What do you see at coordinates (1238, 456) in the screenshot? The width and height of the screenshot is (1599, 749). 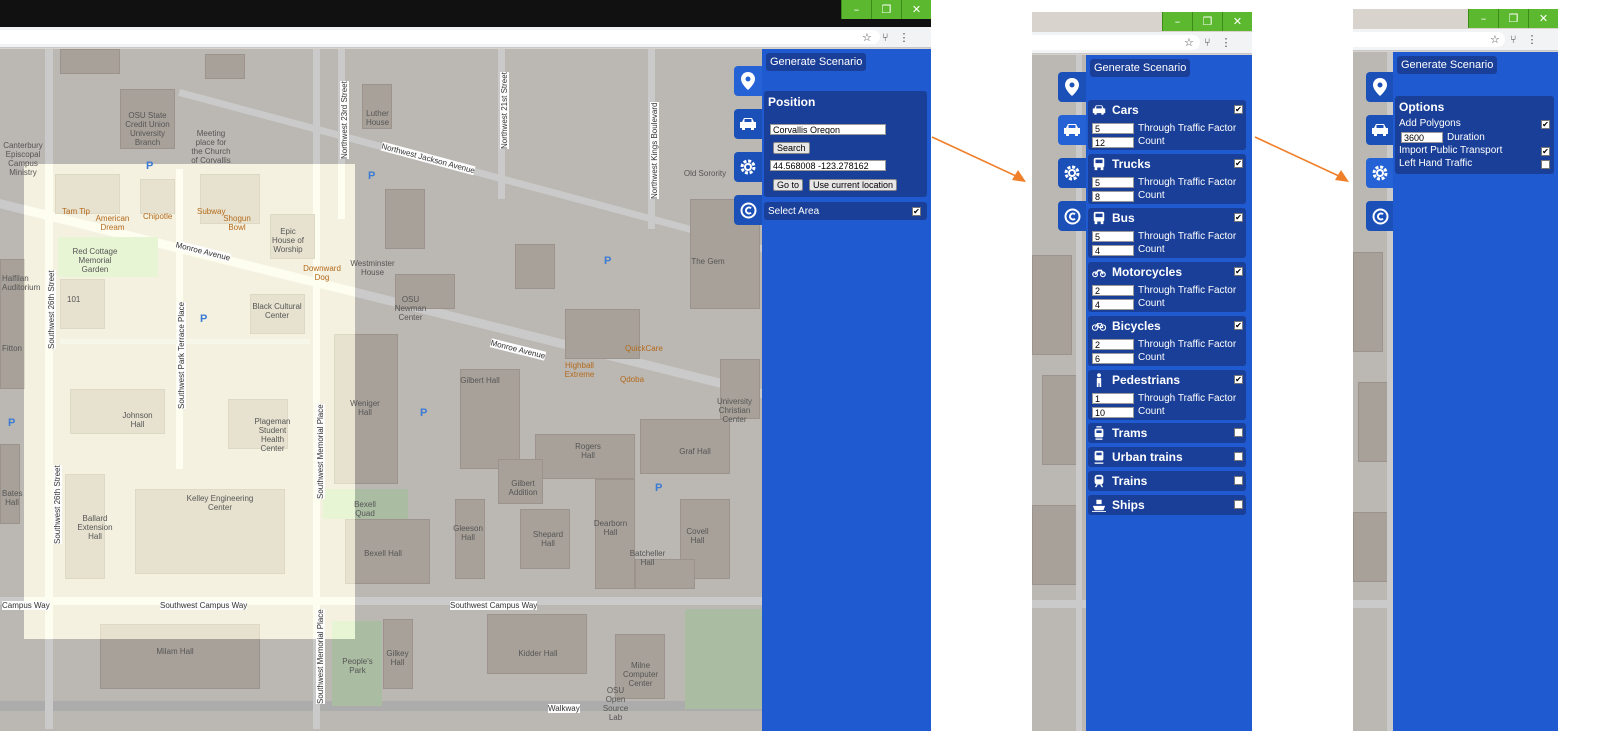 I see `urban-trains-checkbox` at bounding box center [1238, 456].